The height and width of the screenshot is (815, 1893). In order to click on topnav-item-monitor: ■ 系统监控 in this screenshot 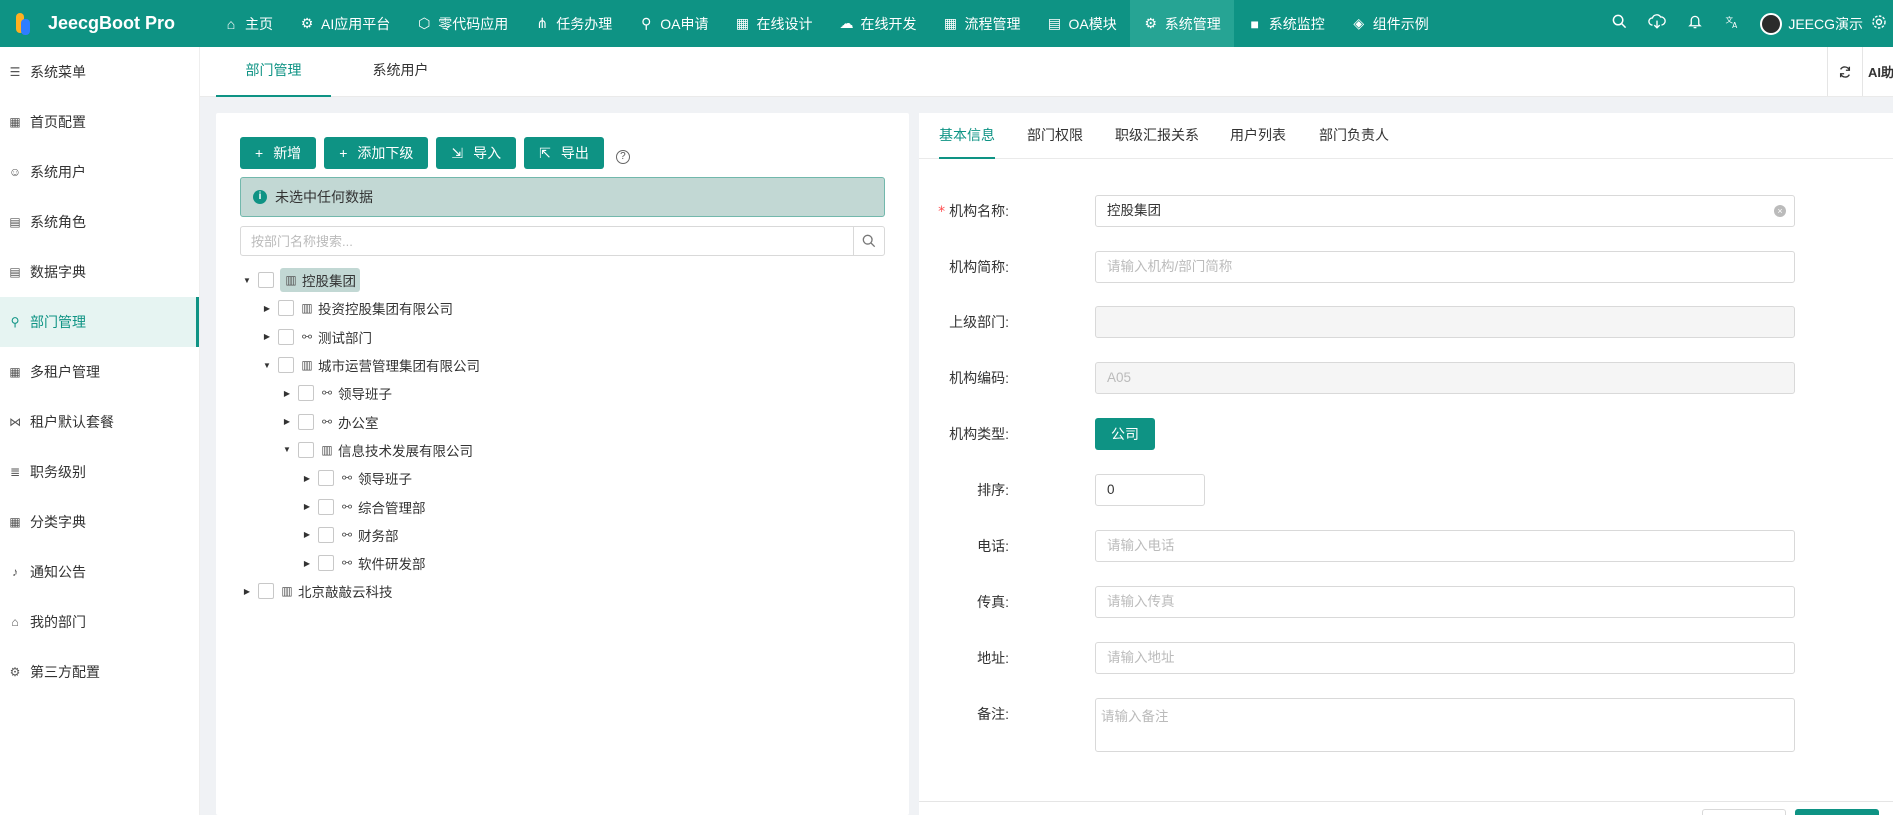, I will do `click(1286, 23)`.